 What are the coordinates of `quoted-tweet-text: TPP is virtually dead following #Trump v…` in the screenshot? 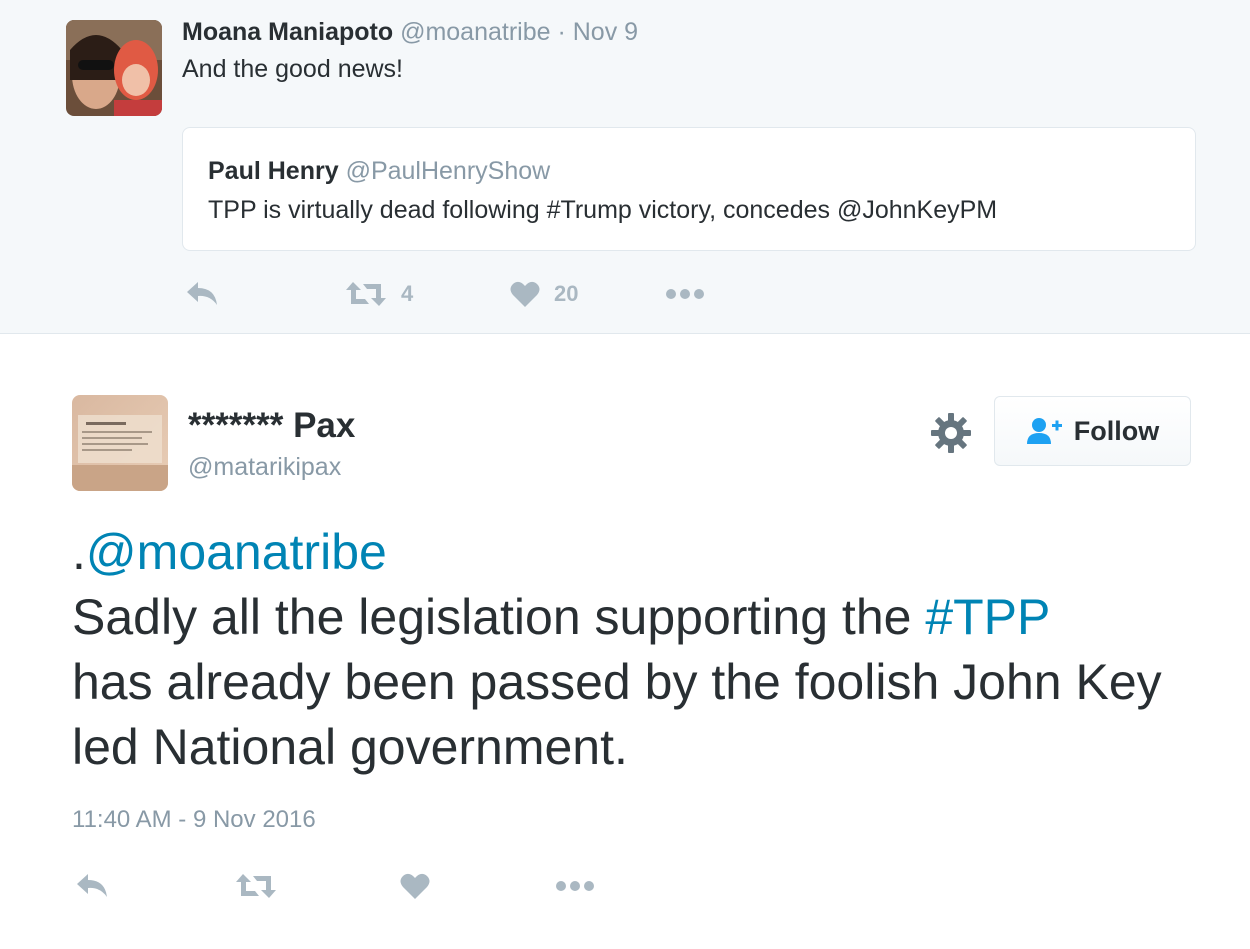 It's located at (603, 210).